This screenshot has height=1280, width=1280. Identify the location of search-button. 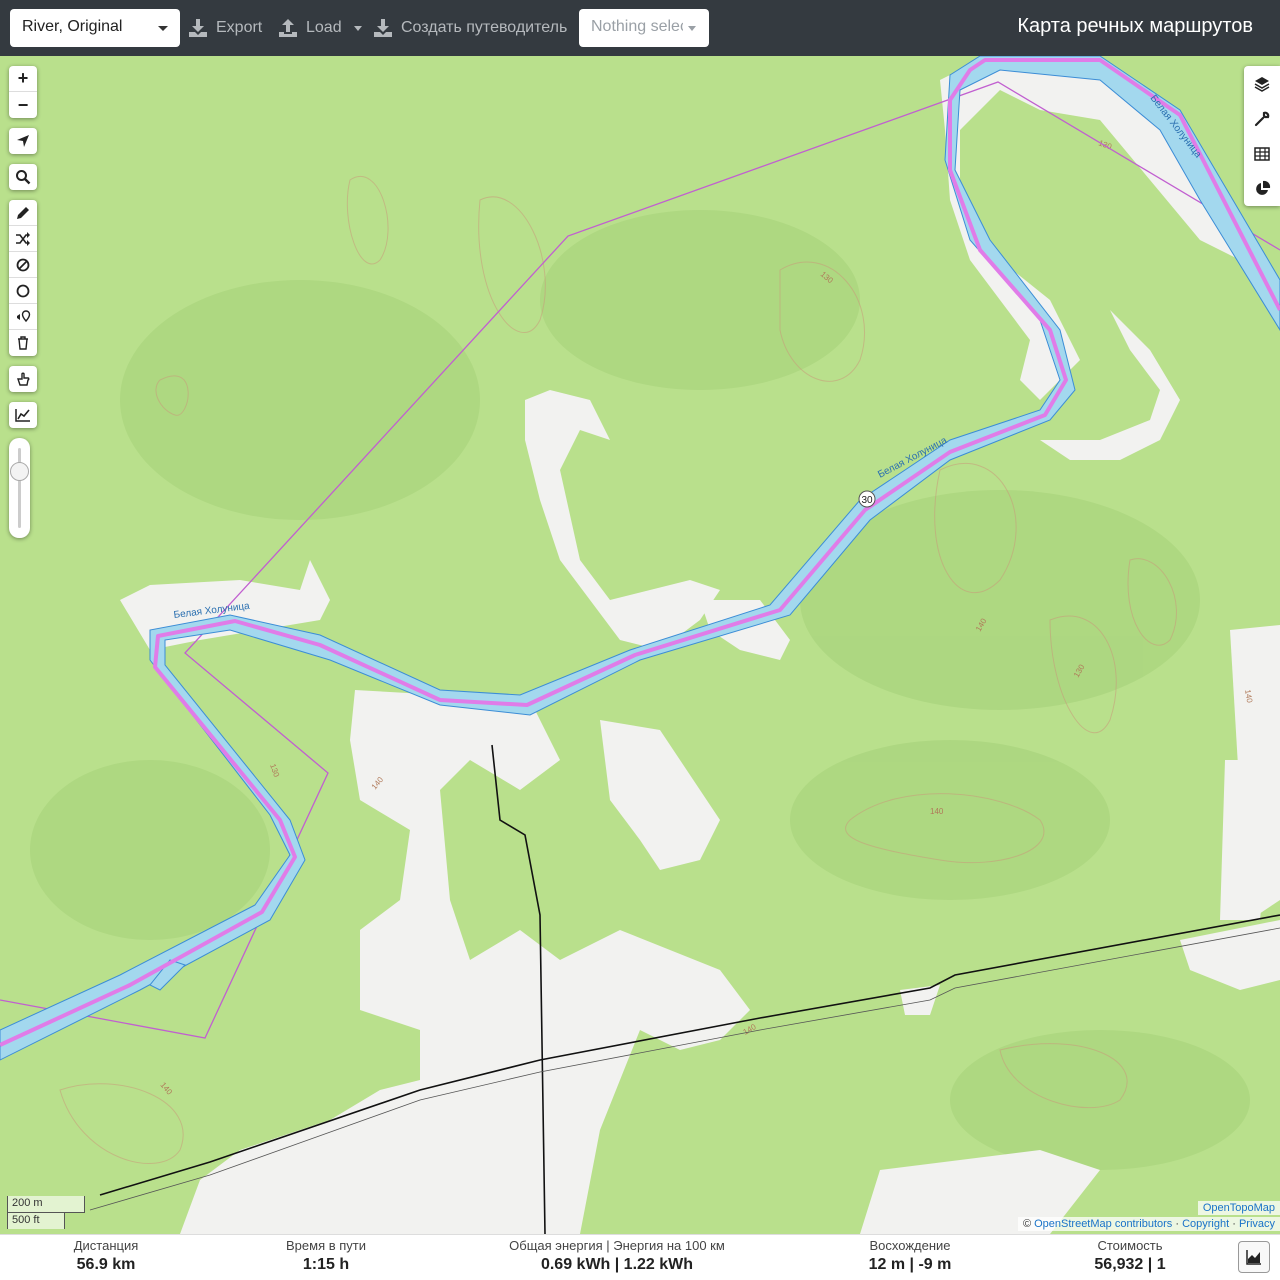
(23, 177).